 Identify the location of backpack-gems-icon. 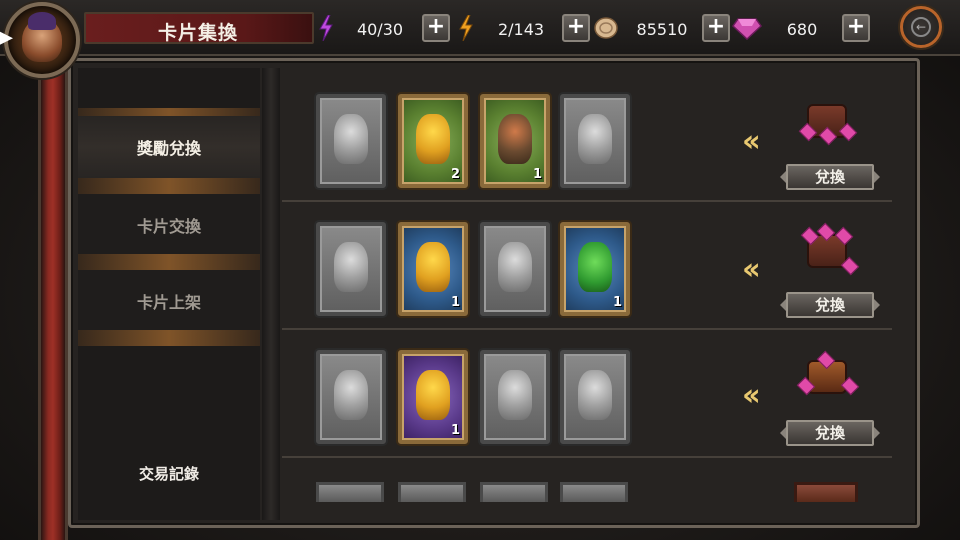
(827, 122).